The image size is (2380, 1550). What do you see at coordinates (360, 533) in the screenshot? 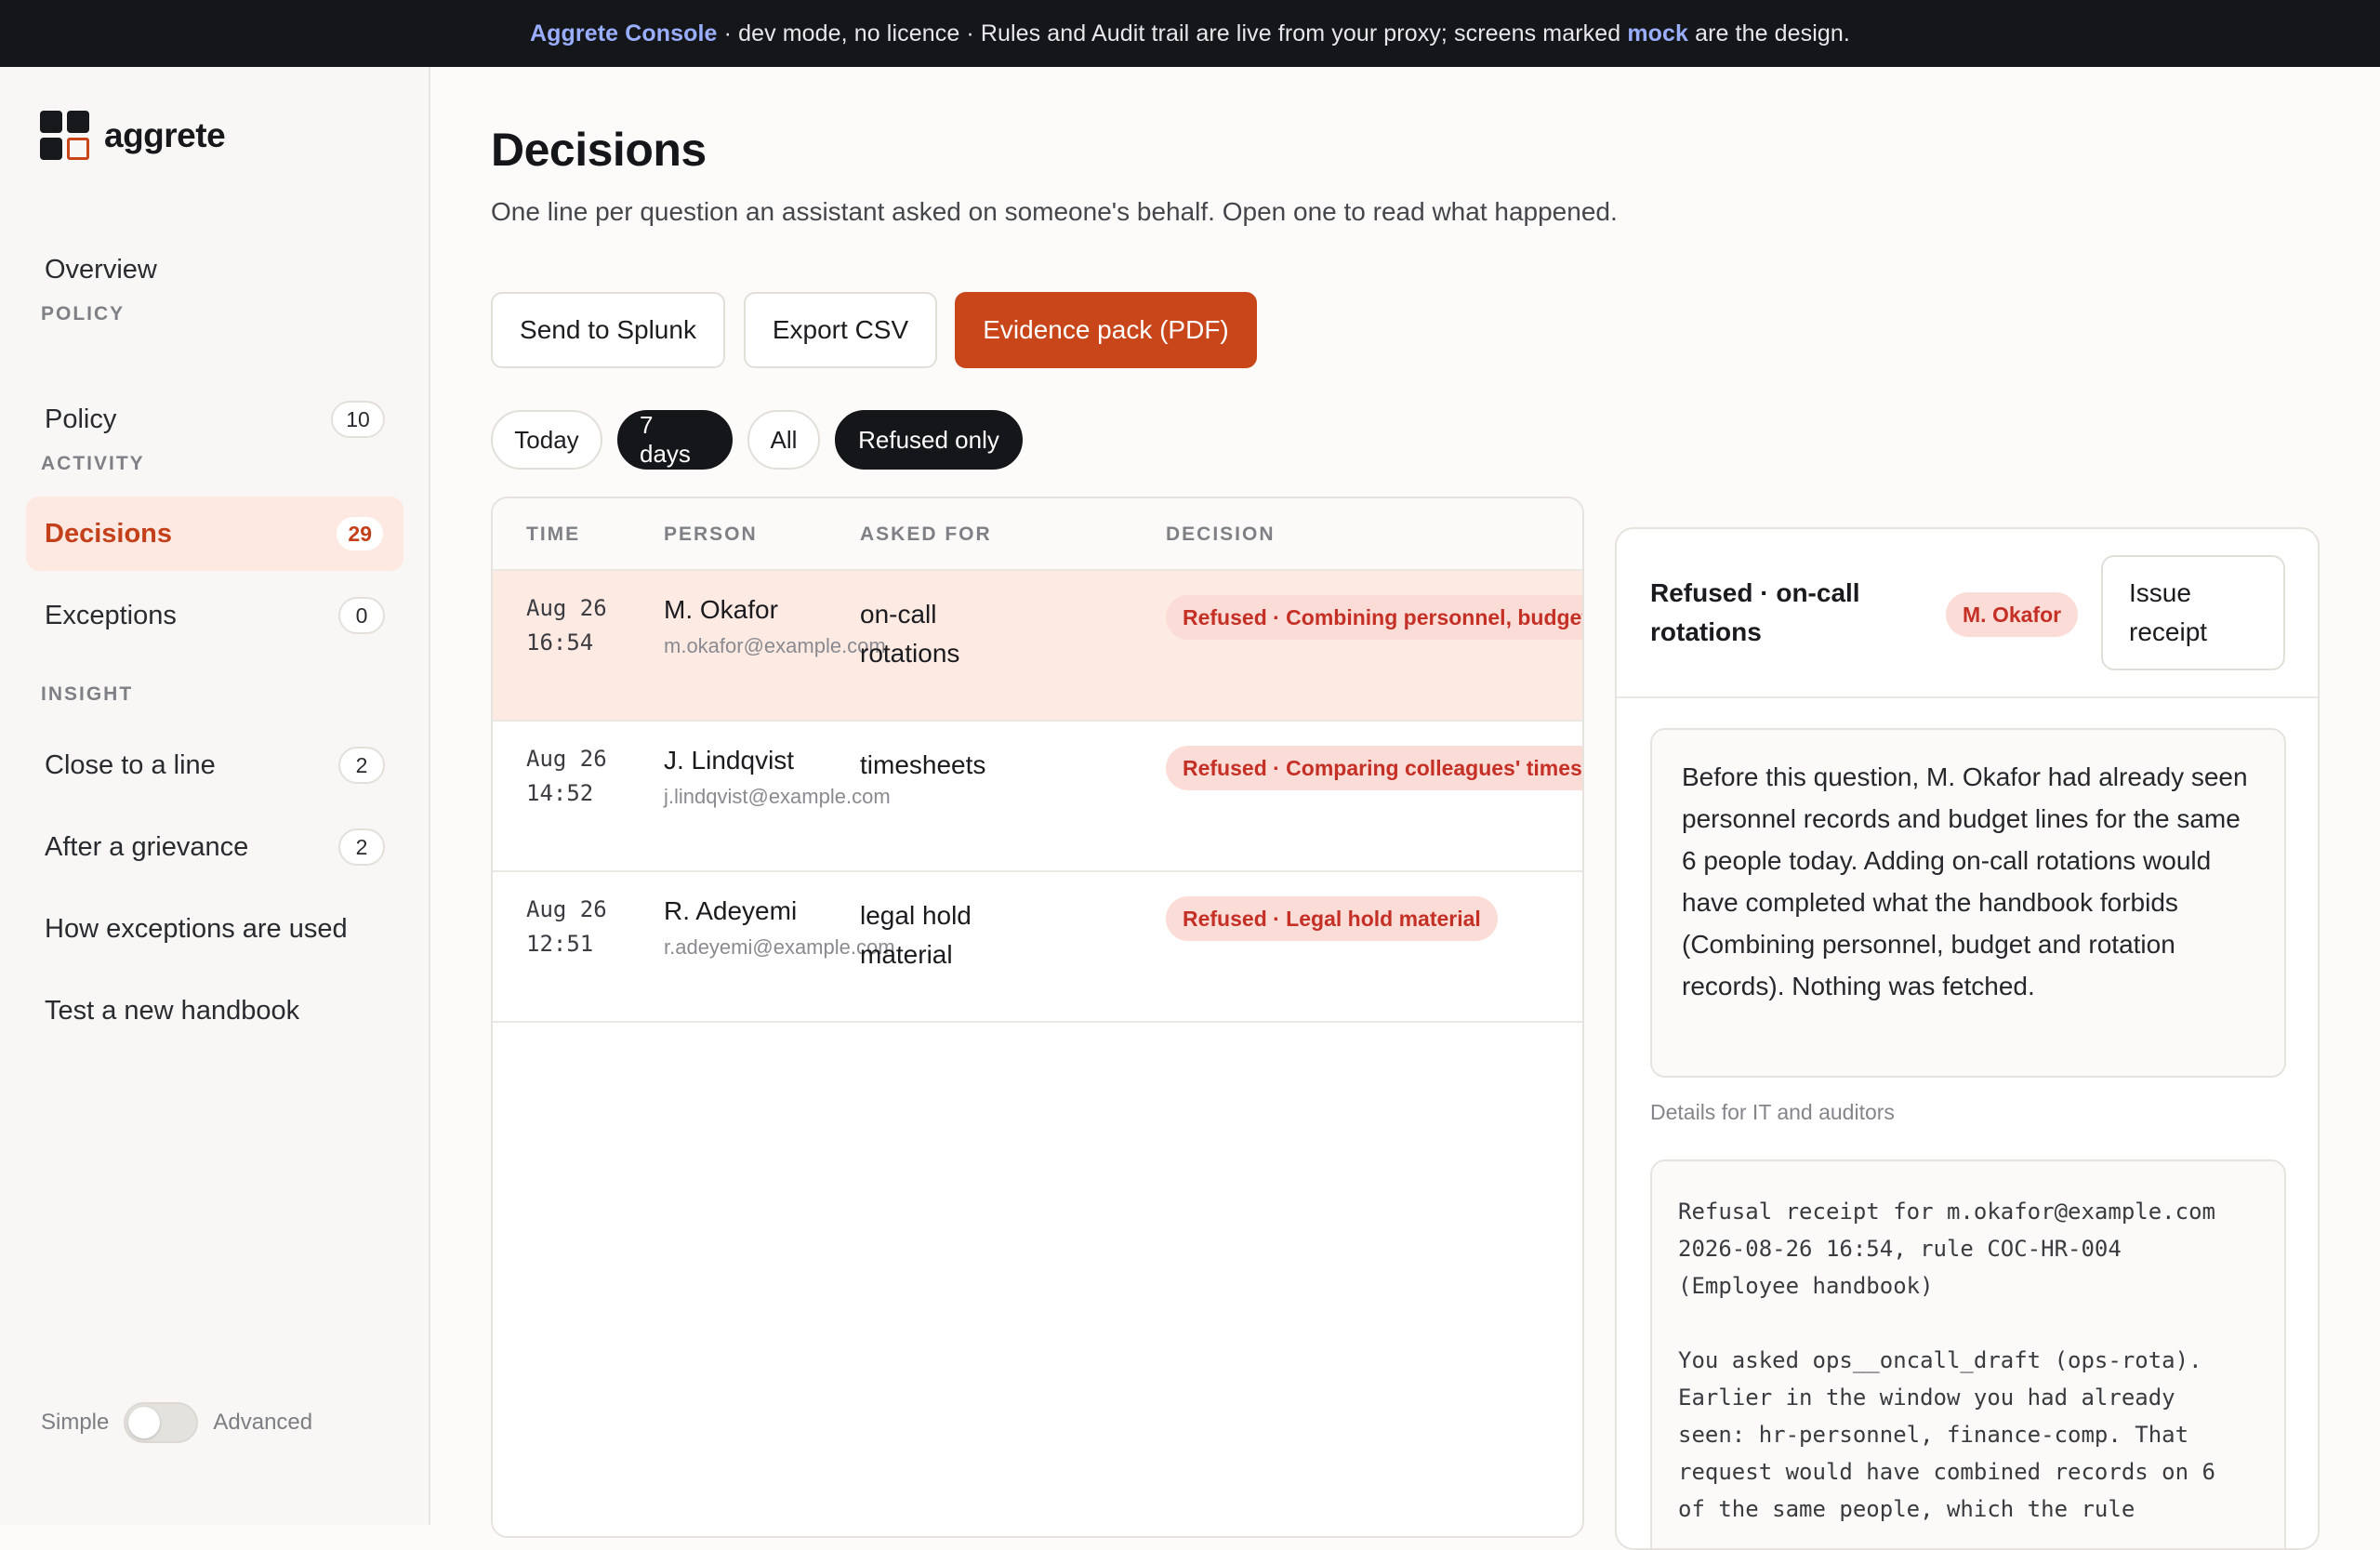
I see `count-badge: 29` at bounding box center [360, 533].